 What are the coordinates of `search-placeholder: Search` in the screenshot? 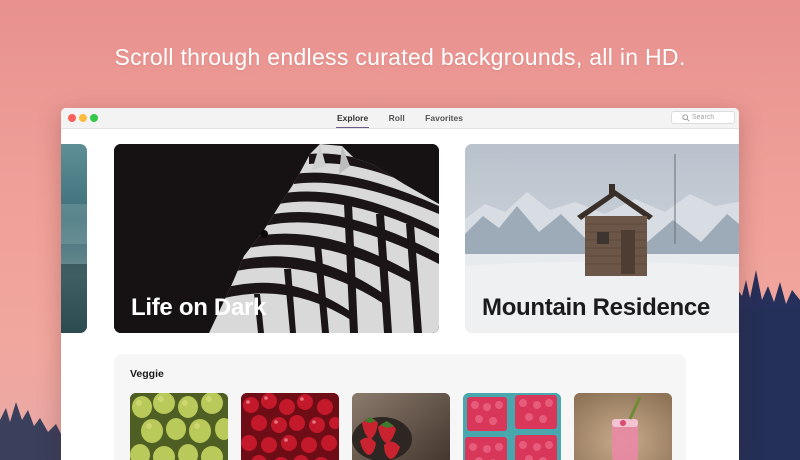 It's located at (703, 117).